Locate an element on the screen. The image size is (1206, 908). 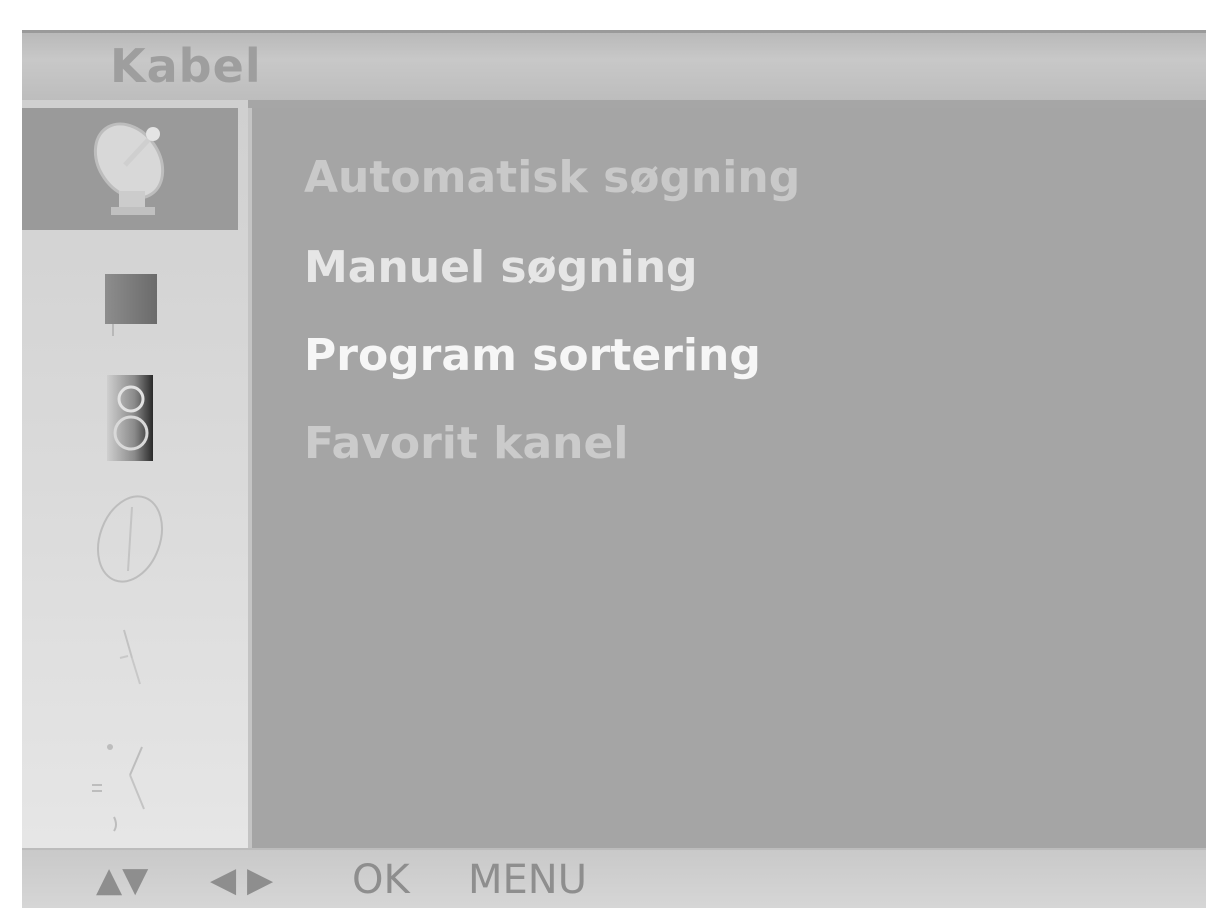
menu-item-manual-search: Manuel søgning is located at coordinates (501, 268).